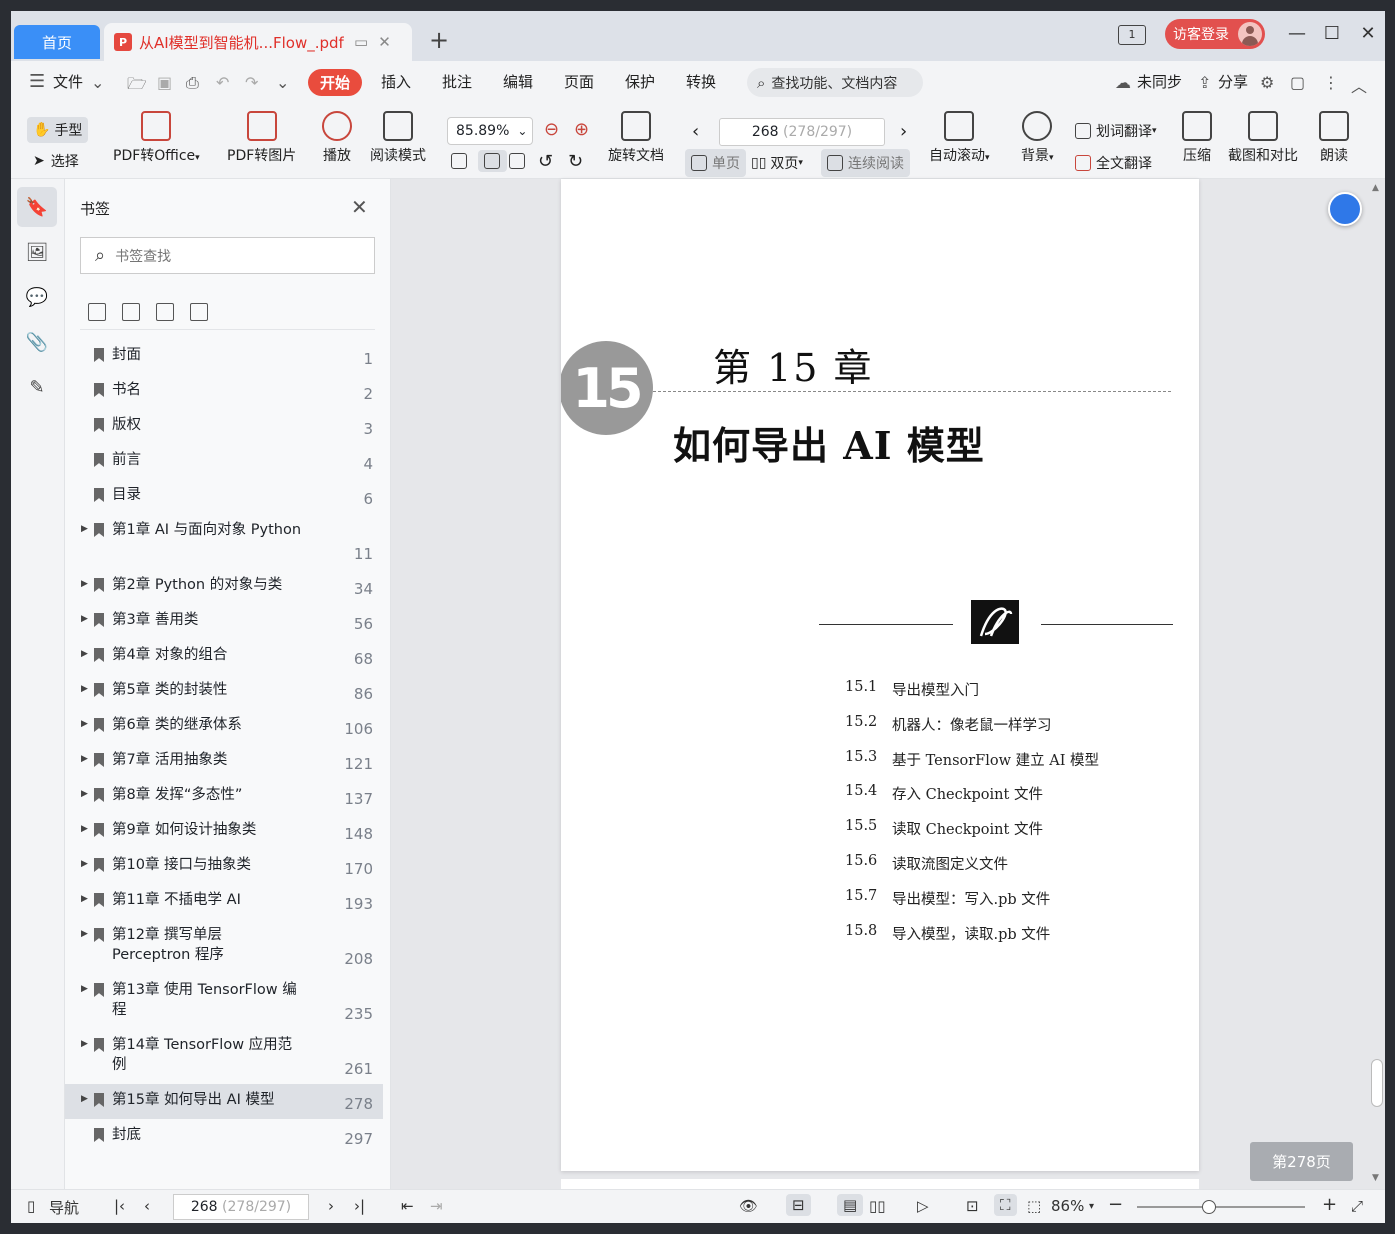 Image resolution: width=1395 pixels, height=1234 pixels. What do you see at coordinates (1297, 82) in the screenshot?
I see `feedback-icon: ▢` at bounding box center [1297, 82].